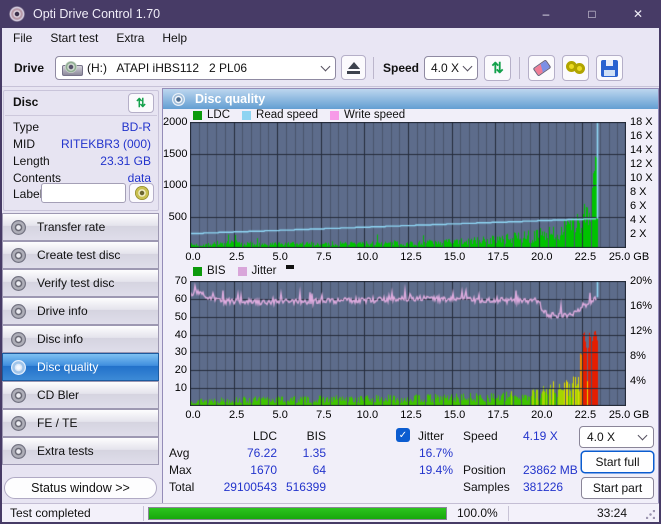 The image size is (661, 524). What do you see at coordinates (641, 164) in the screenshot?
I see `axis-tick-label: 12 X` at bounding box center [641, 164].